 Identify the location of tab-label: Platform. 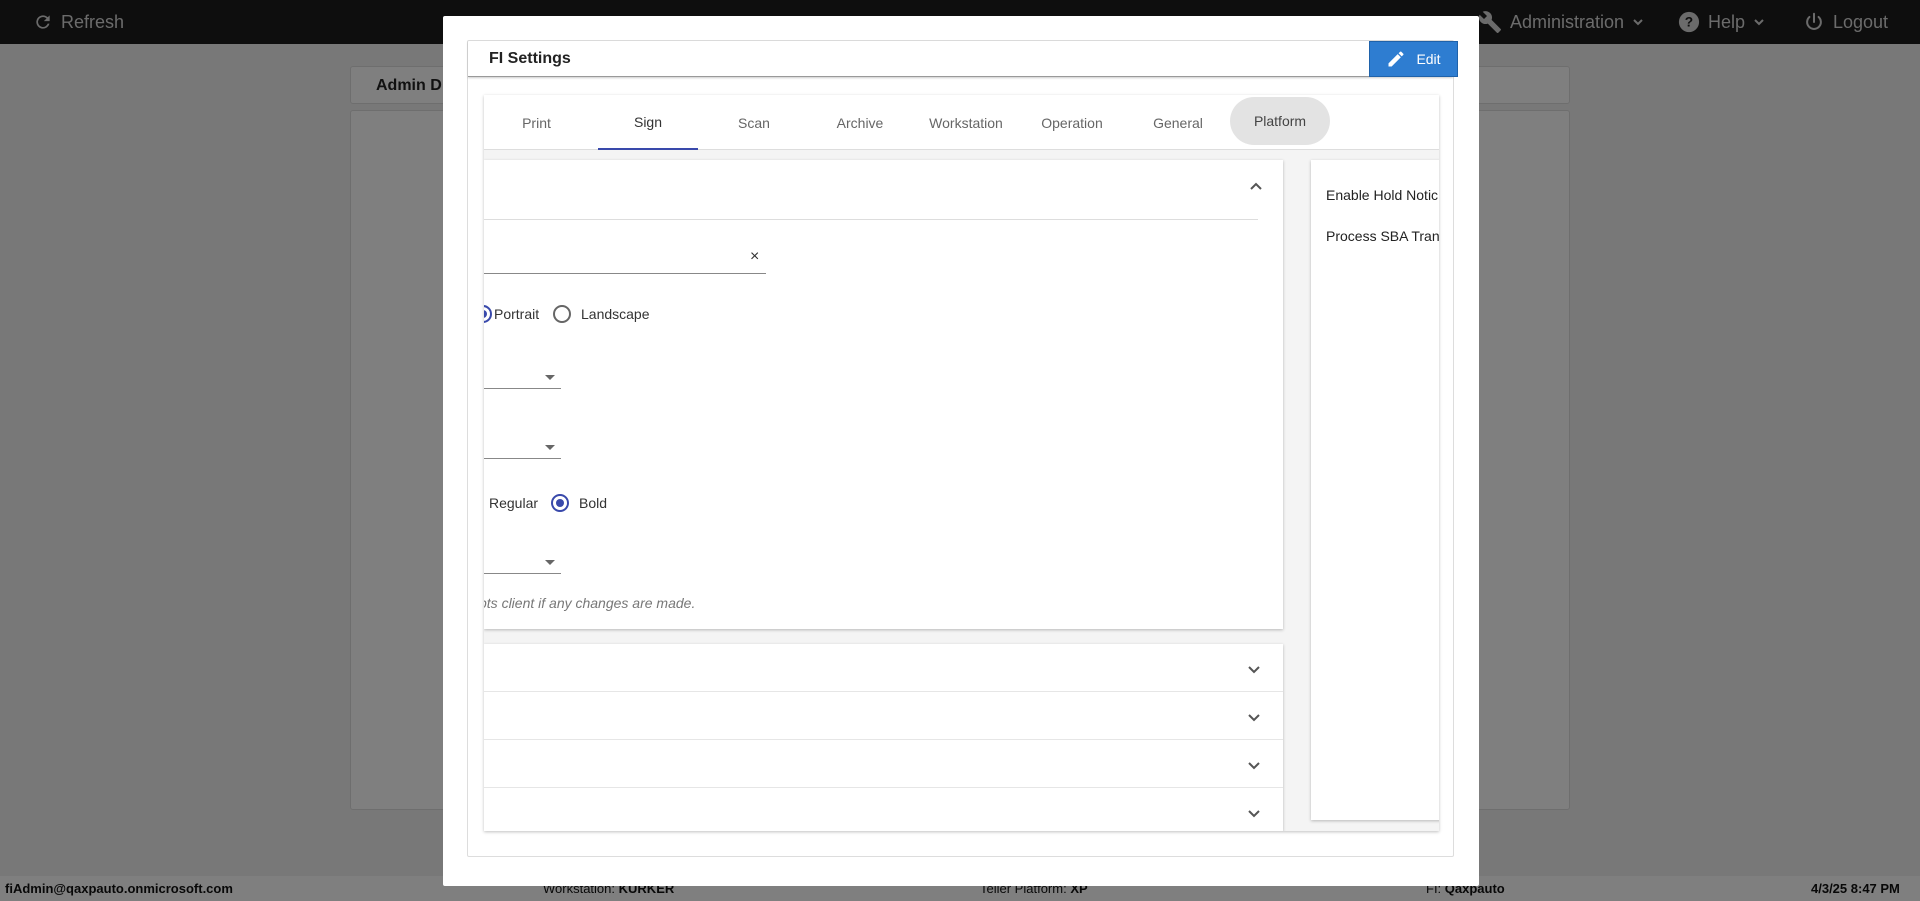
(1280, 121).